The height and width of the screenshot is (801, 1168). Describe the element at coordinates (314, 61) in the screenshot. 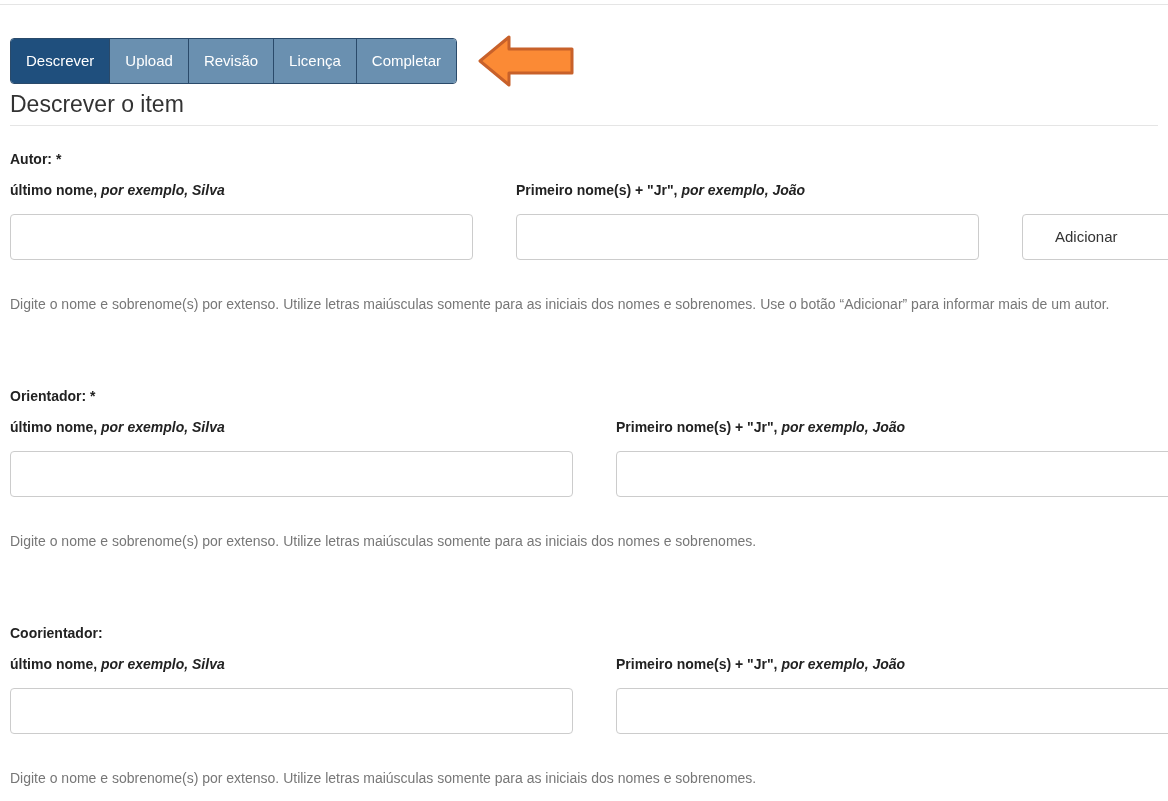

I see `step-tab: Licença` at that location.